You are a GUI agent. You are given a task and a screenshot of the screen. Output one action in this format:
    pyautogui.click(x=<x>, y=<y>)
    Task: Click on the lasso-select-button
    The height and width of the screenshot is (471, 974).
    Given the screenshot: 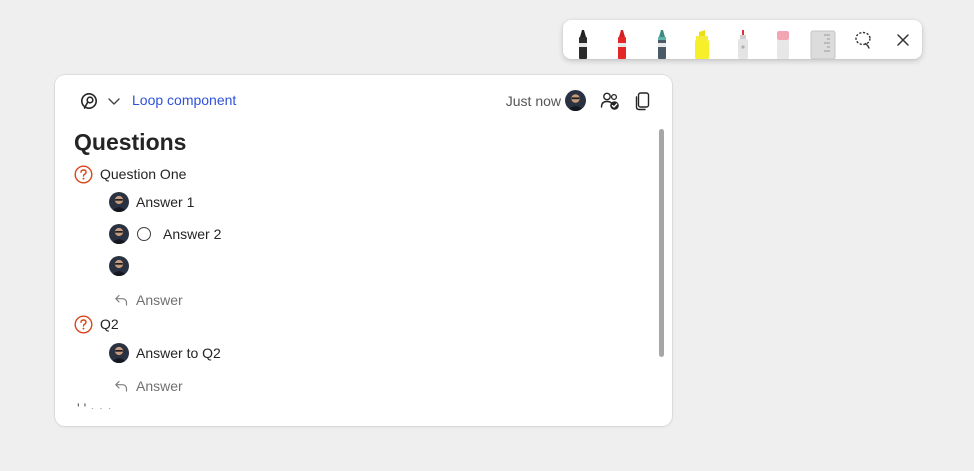 What is the action you would take?
    pyautogui.click(x=863, y=40)
    